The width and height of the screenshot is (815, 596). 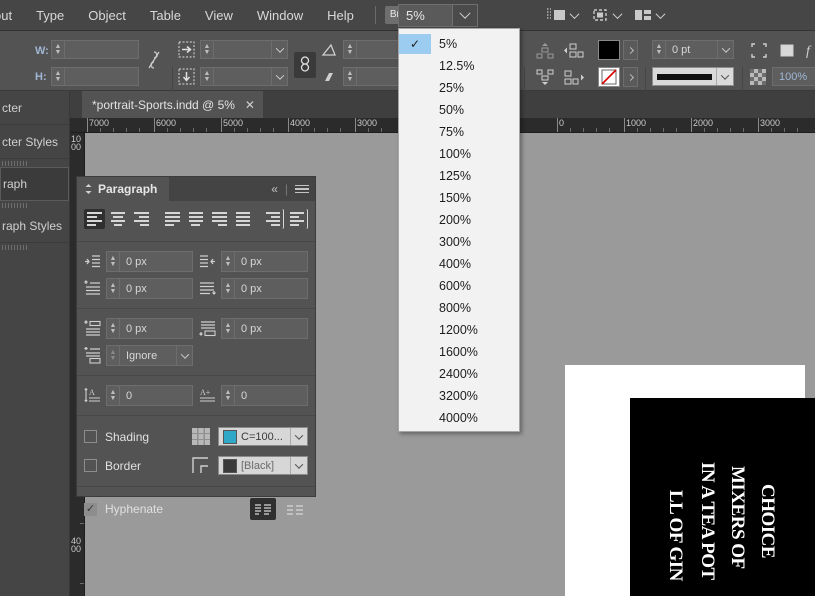 I want to click on menu-item-help: Help, so click(x=340, y=15).